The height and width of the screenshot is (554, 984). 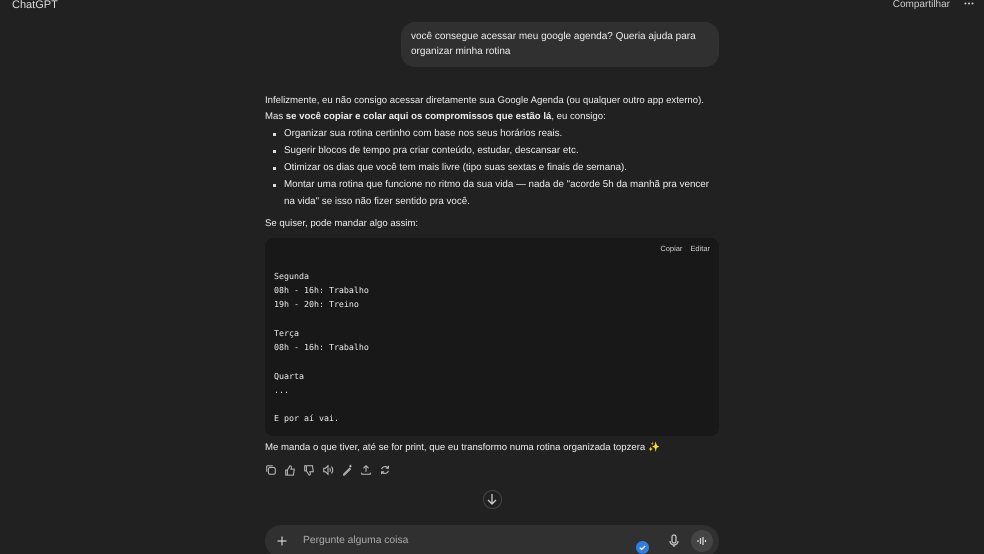 What do you see at coordinates (35, 5) in the screenshot?
I see `app-title: ChatGPT` at bounding box center [35, 5].